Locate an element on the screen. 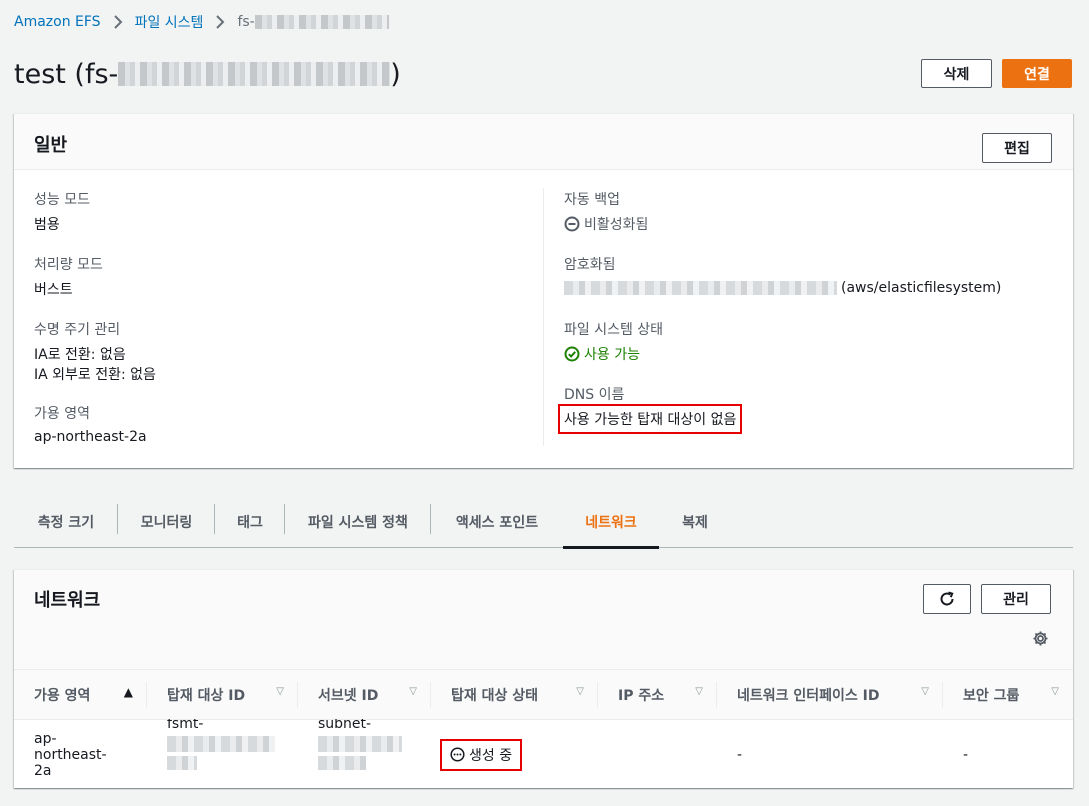  tab-label: 네트워크 is located at coordinates (611, 522).